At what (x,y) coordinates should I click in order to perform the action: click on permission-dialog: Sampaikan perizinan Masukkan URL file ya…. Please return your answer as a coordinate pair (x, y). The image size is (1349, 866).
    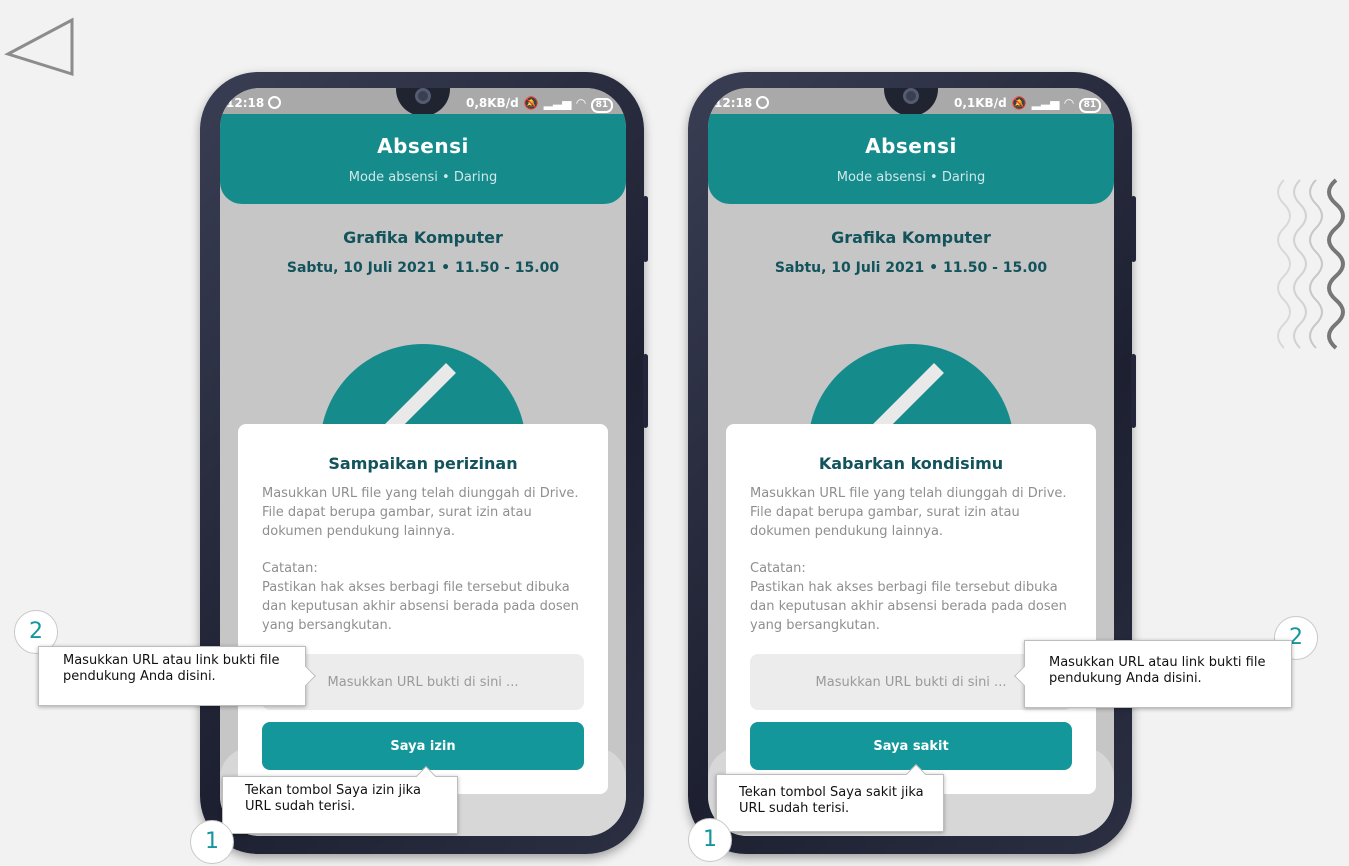
    Looking at the image, I should click on (423, 609).